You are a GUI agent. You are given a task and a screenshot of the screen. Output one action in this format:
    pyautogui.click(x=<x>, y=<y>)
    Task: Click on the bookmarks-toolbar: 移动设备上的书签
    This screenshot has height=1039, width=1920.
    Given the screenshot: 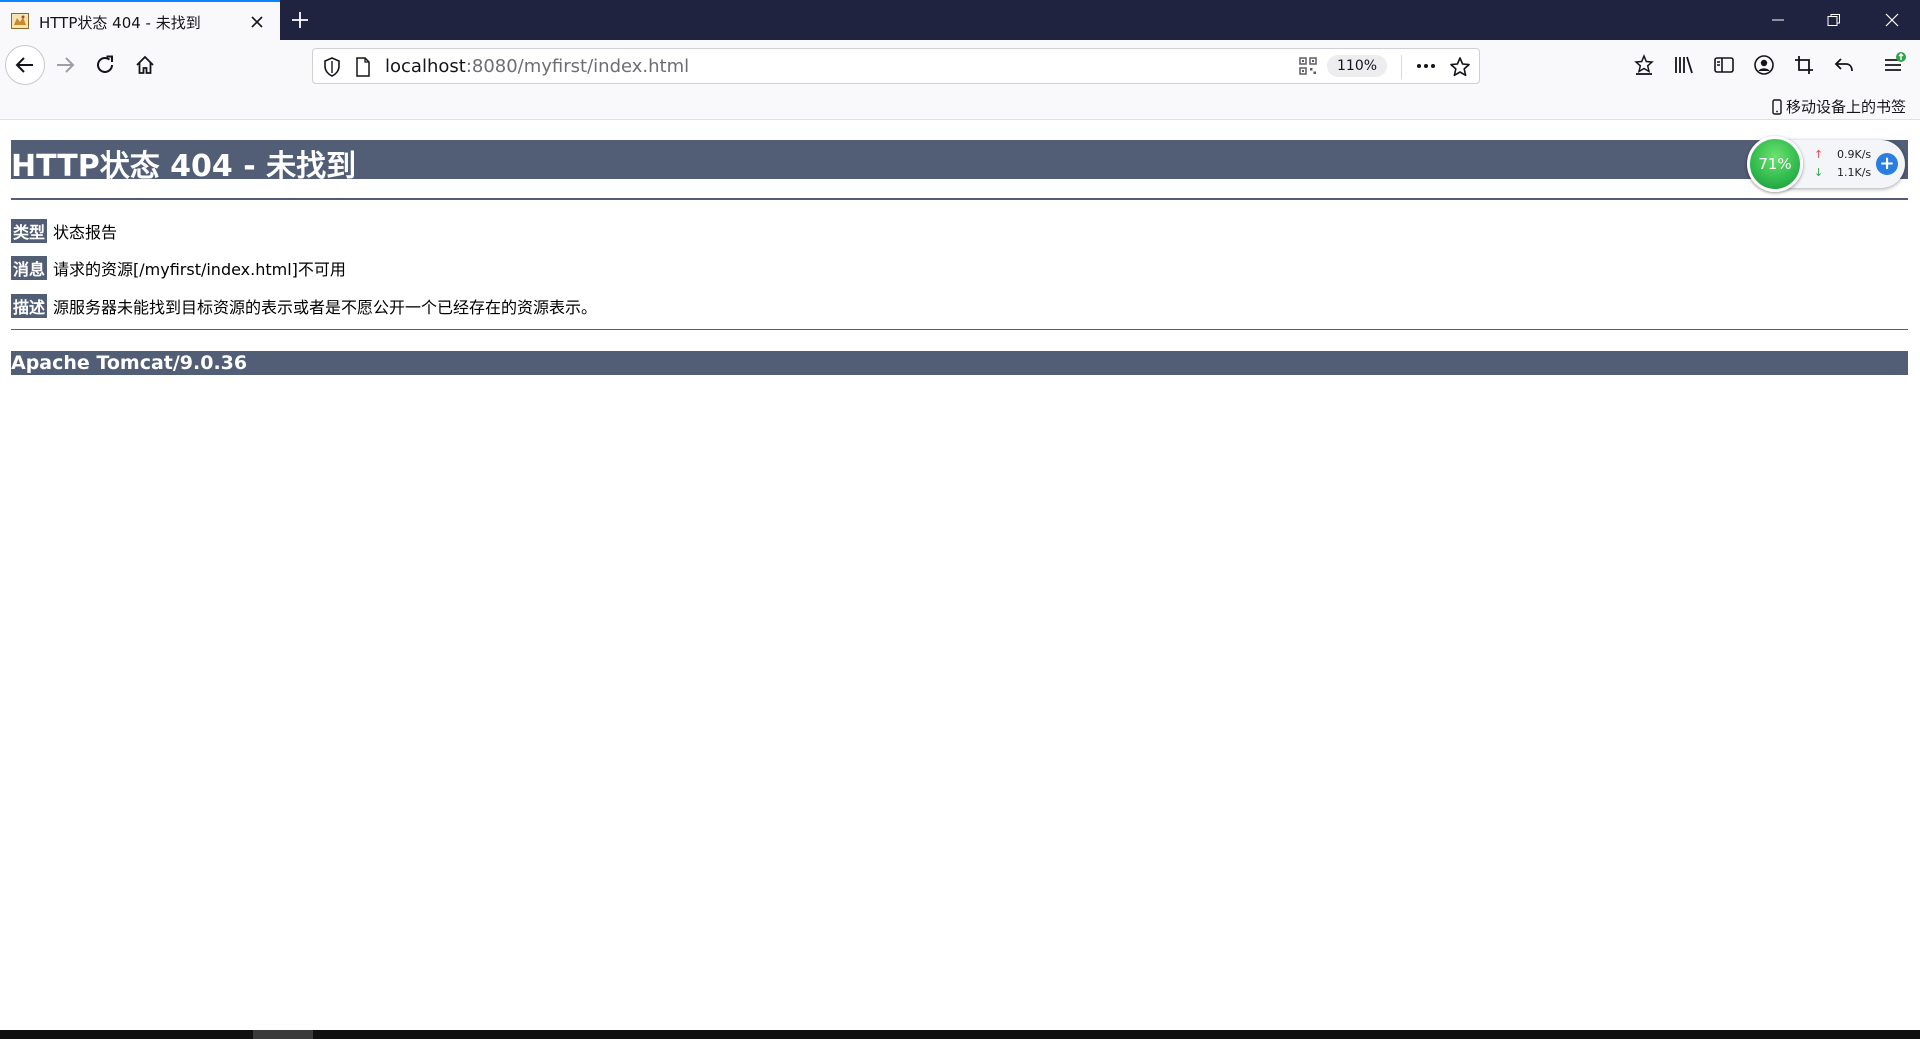 What is the action you would take?
    pyautogui.click(x=960, y=106)
    